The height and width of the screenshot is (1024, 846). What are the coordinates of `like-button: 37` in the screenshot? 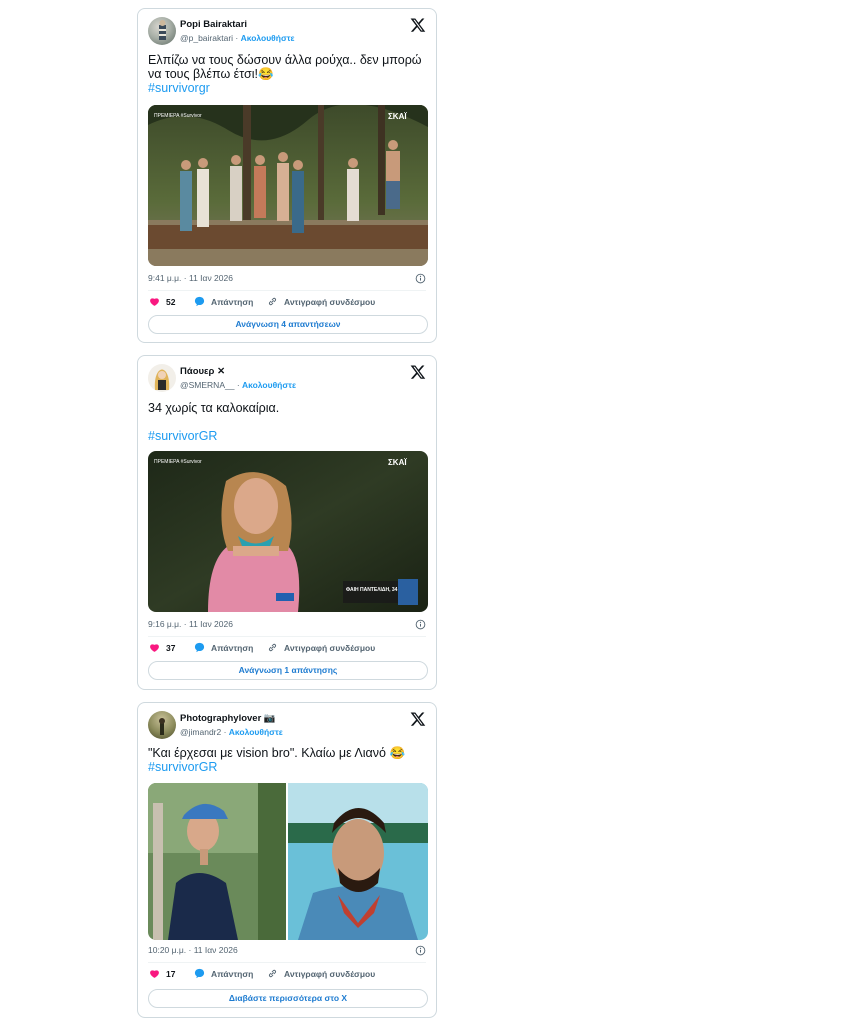 It's located at (162, 647).